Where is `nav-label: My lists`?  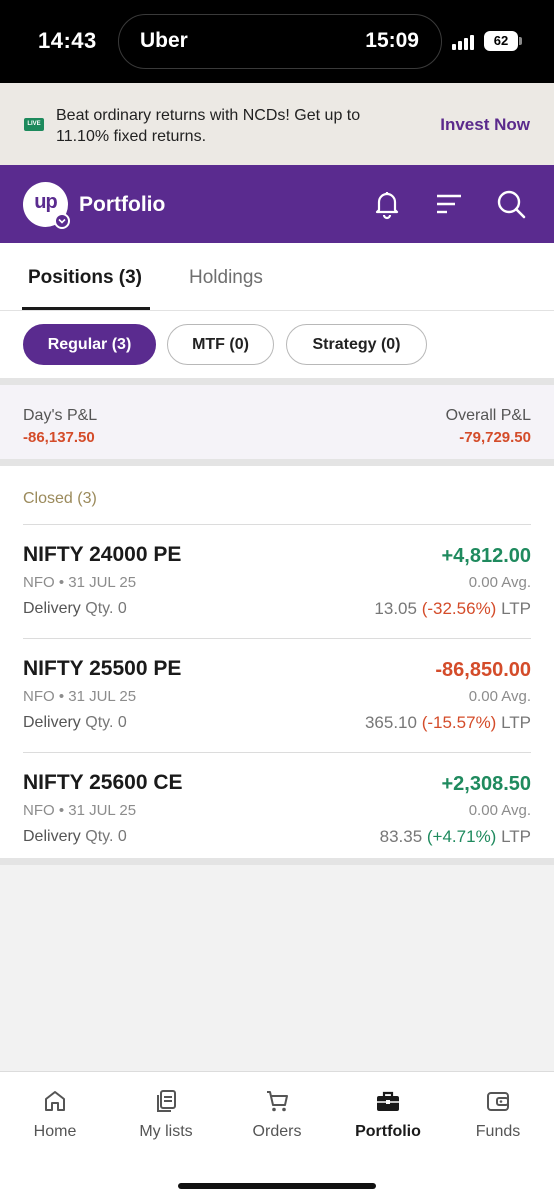
nav-label: My lists is located at coordinates (166, 1131).